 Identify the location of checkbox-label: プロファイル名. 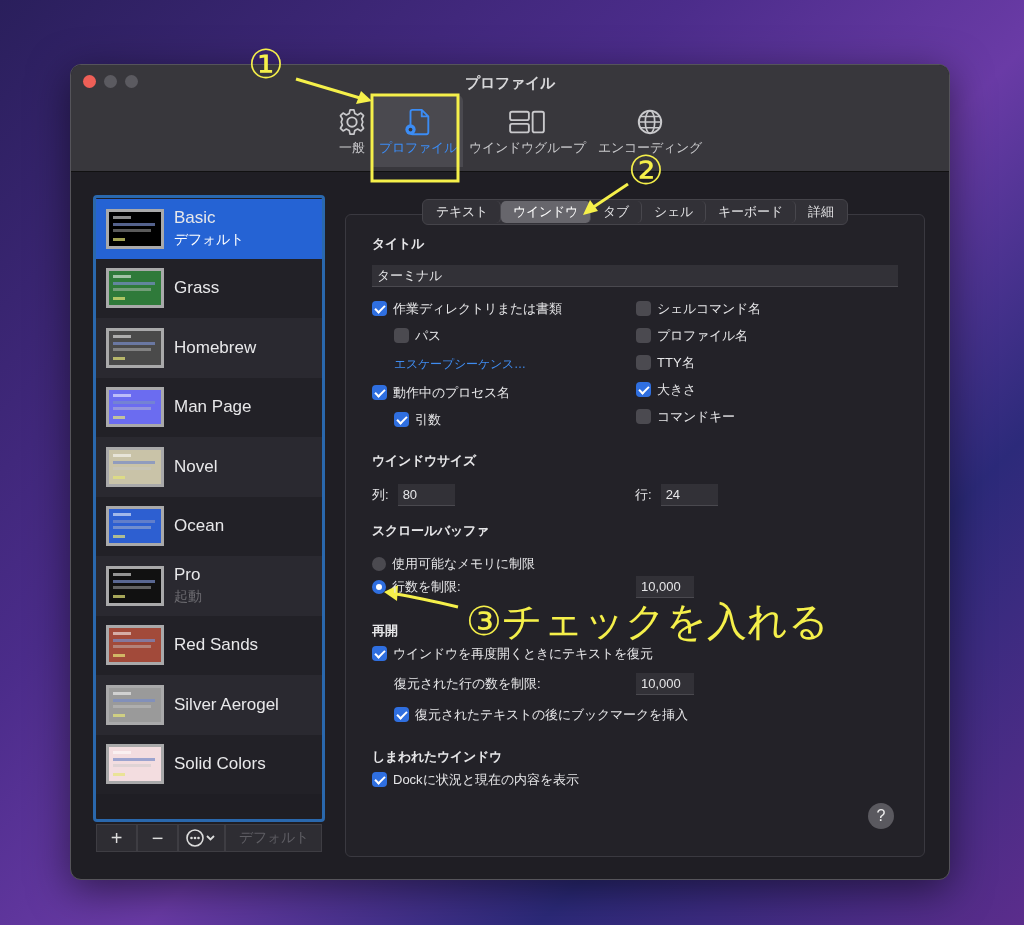
(702, 335).